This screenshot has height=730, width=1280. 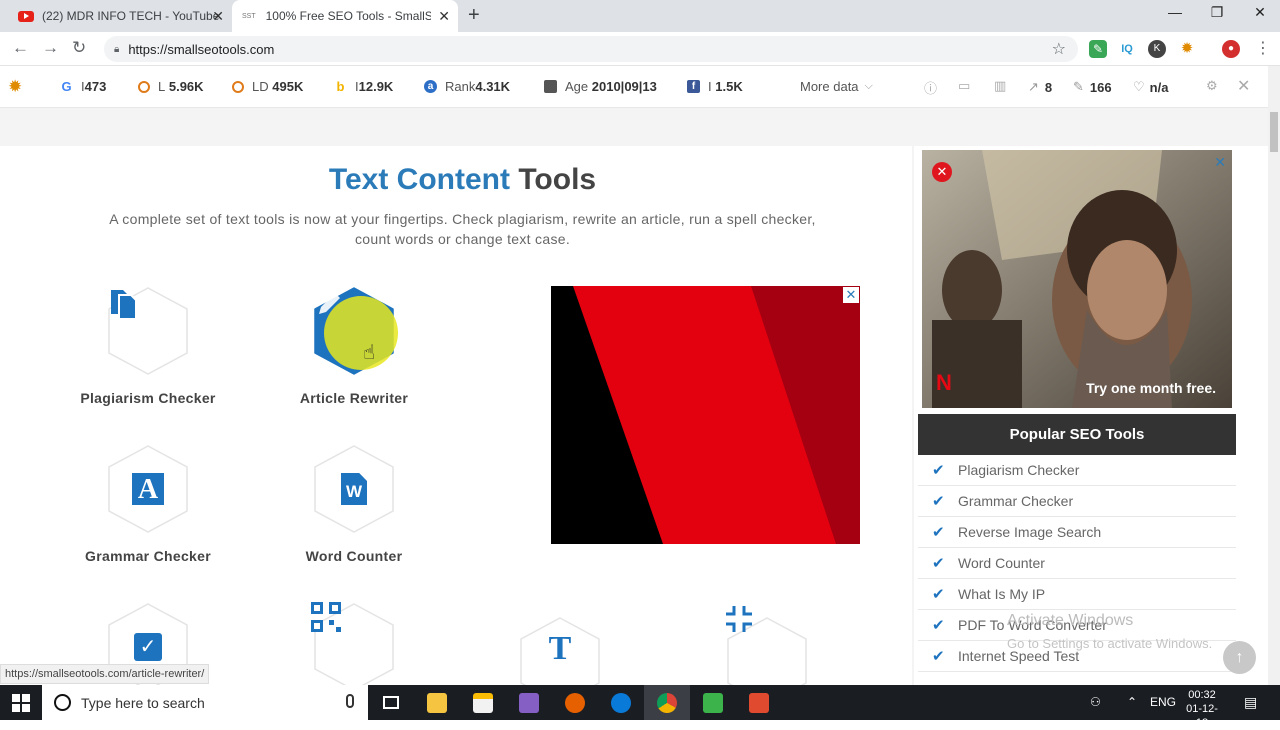 What do you see at coordinates (437, 702) in the screenshot?
I see `file-explorer-icon` at bounding box center [437, 702].